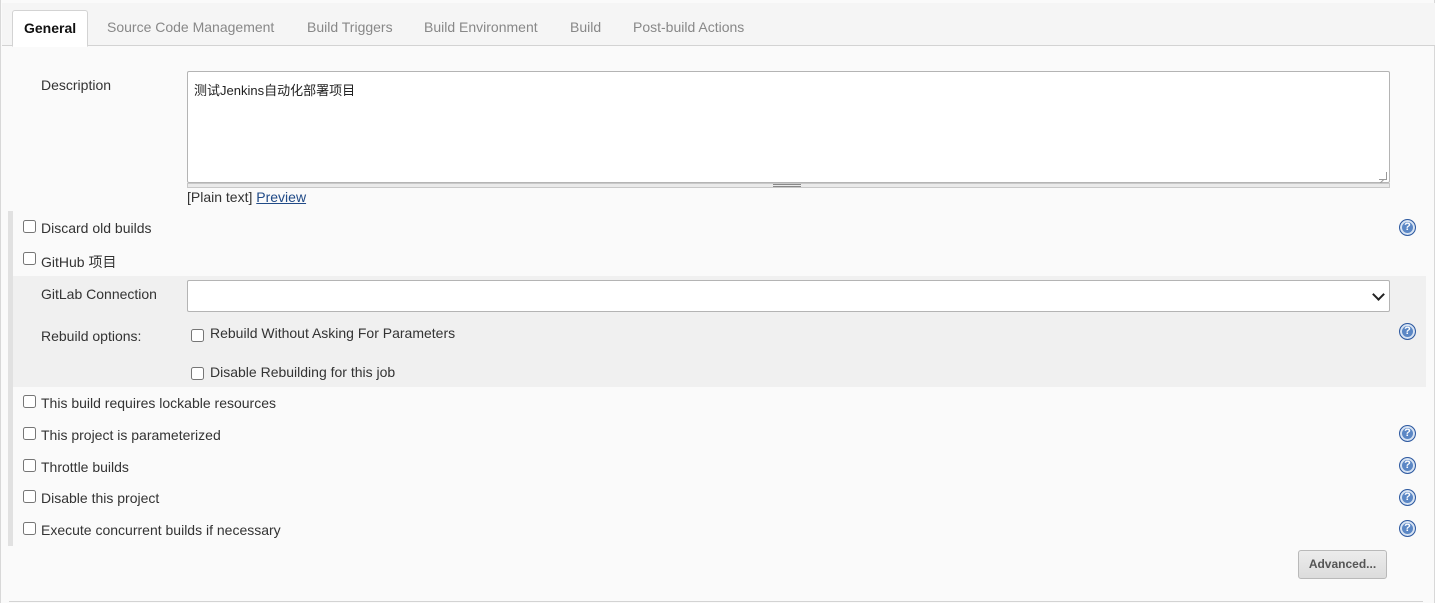  Describe the element at coordinates (29, 465) in the screenshot. I see `throttle-builds-checkbox` at that location.